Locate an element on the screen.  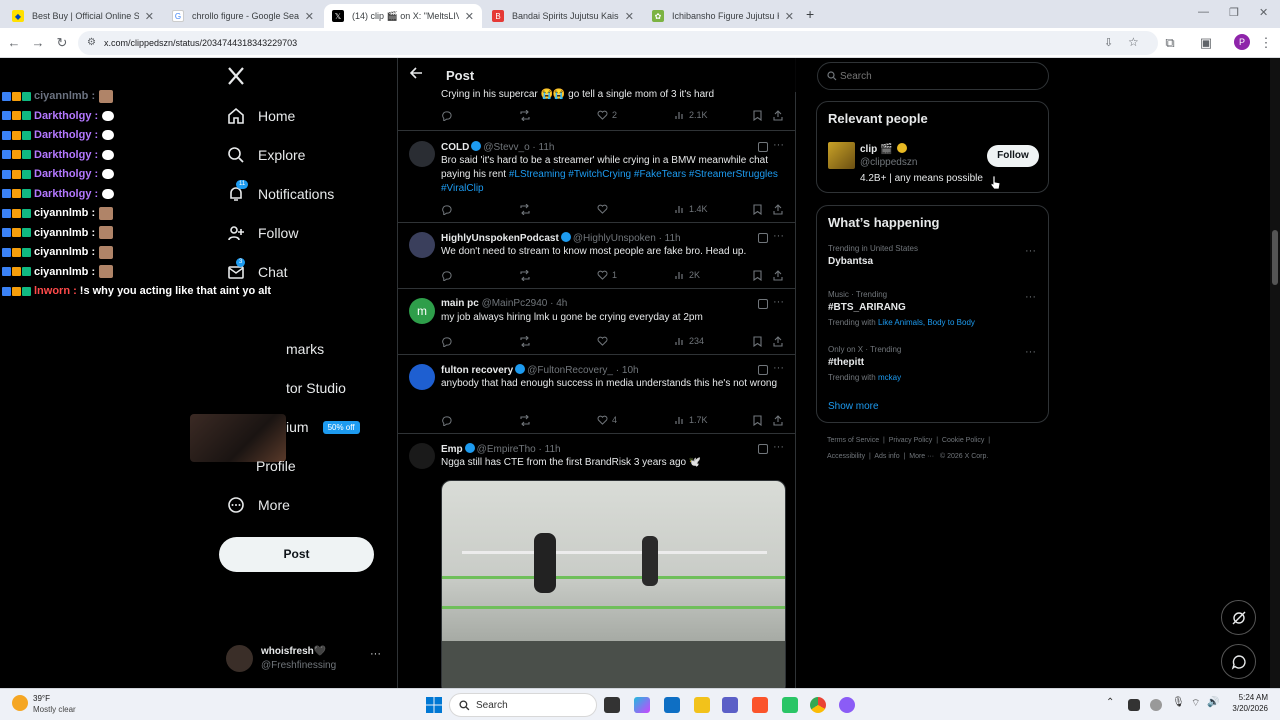
views-button: 1.4K is located at coordinates (691, 209).